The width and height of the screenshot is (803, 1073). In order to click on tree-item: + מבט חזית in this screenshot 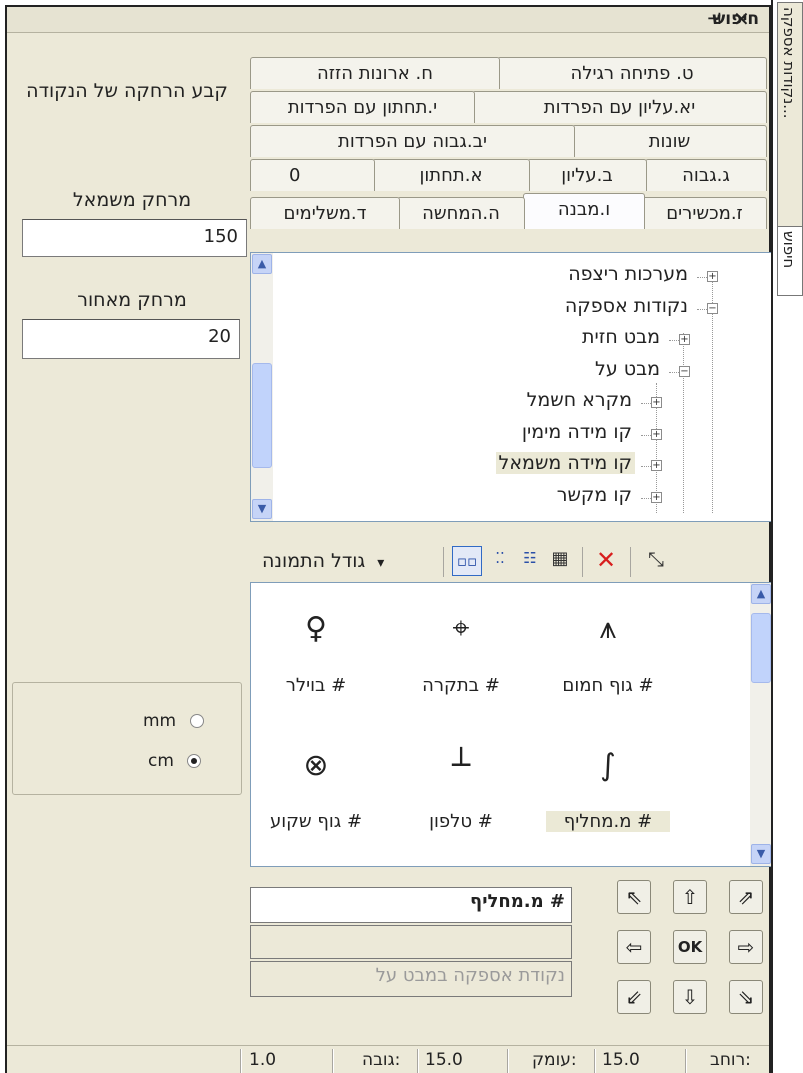, I will do `click(511, 340)`.